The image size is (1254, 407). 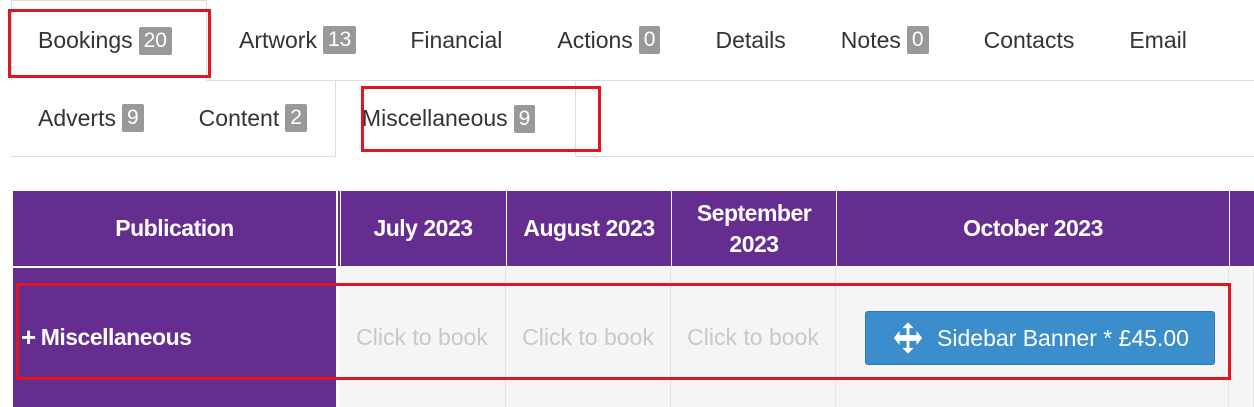 What do you see at coordinates (116, 337) in the screenshot?
I see `publication-name: Miscellaneous` at bounding box center [116, 337].